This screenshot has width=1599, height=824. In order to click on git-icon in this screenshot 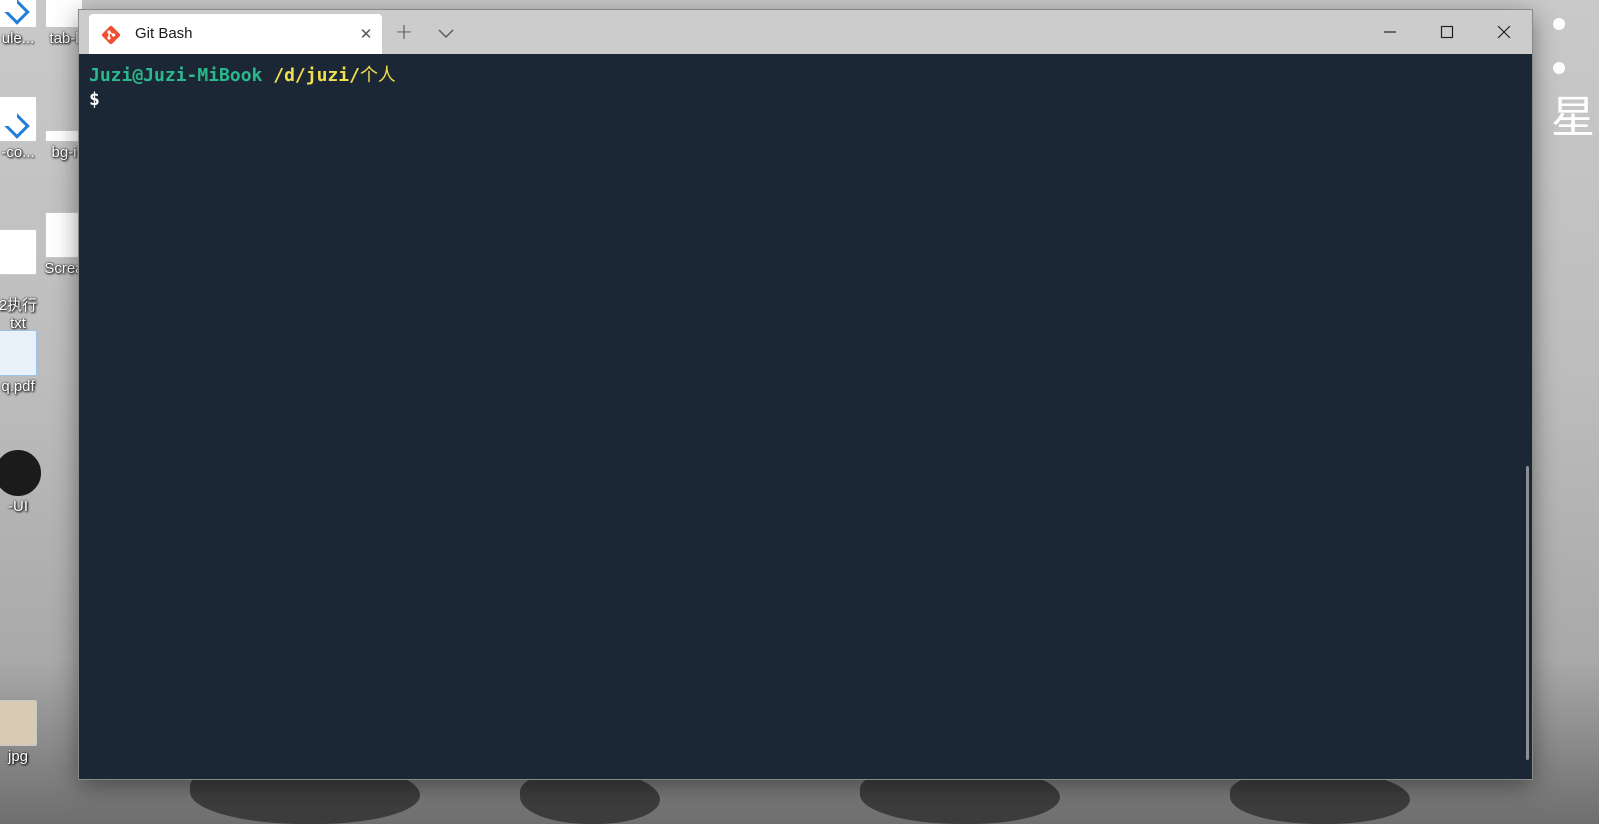, I will do `click(111, 35)`.